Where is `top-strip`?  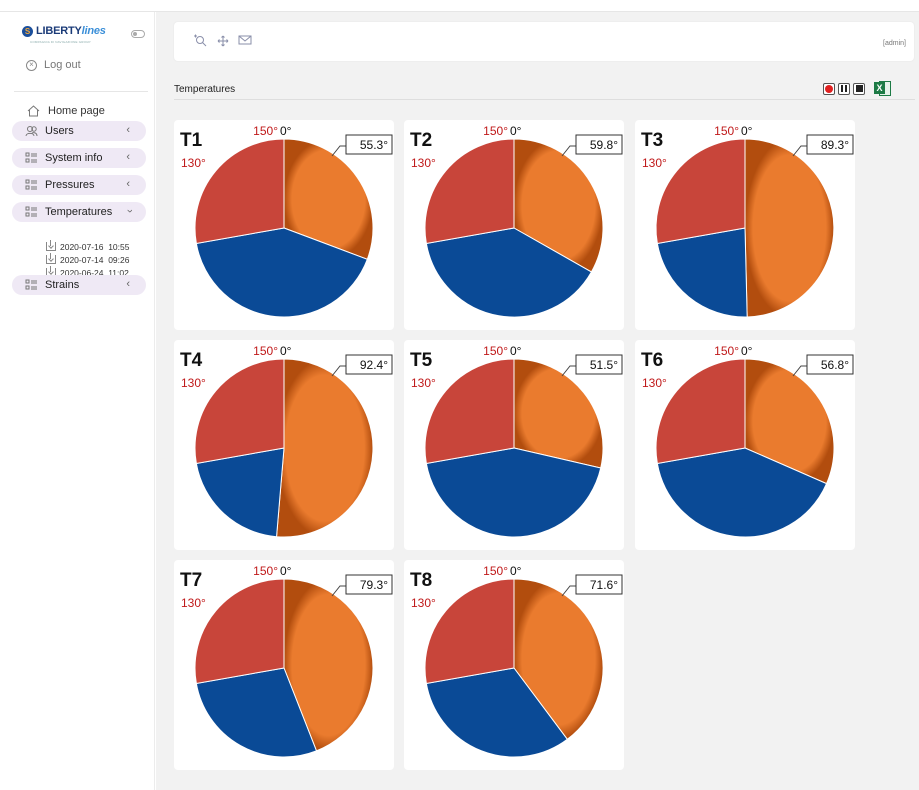
top-strip is located at coordinates (459, 6).